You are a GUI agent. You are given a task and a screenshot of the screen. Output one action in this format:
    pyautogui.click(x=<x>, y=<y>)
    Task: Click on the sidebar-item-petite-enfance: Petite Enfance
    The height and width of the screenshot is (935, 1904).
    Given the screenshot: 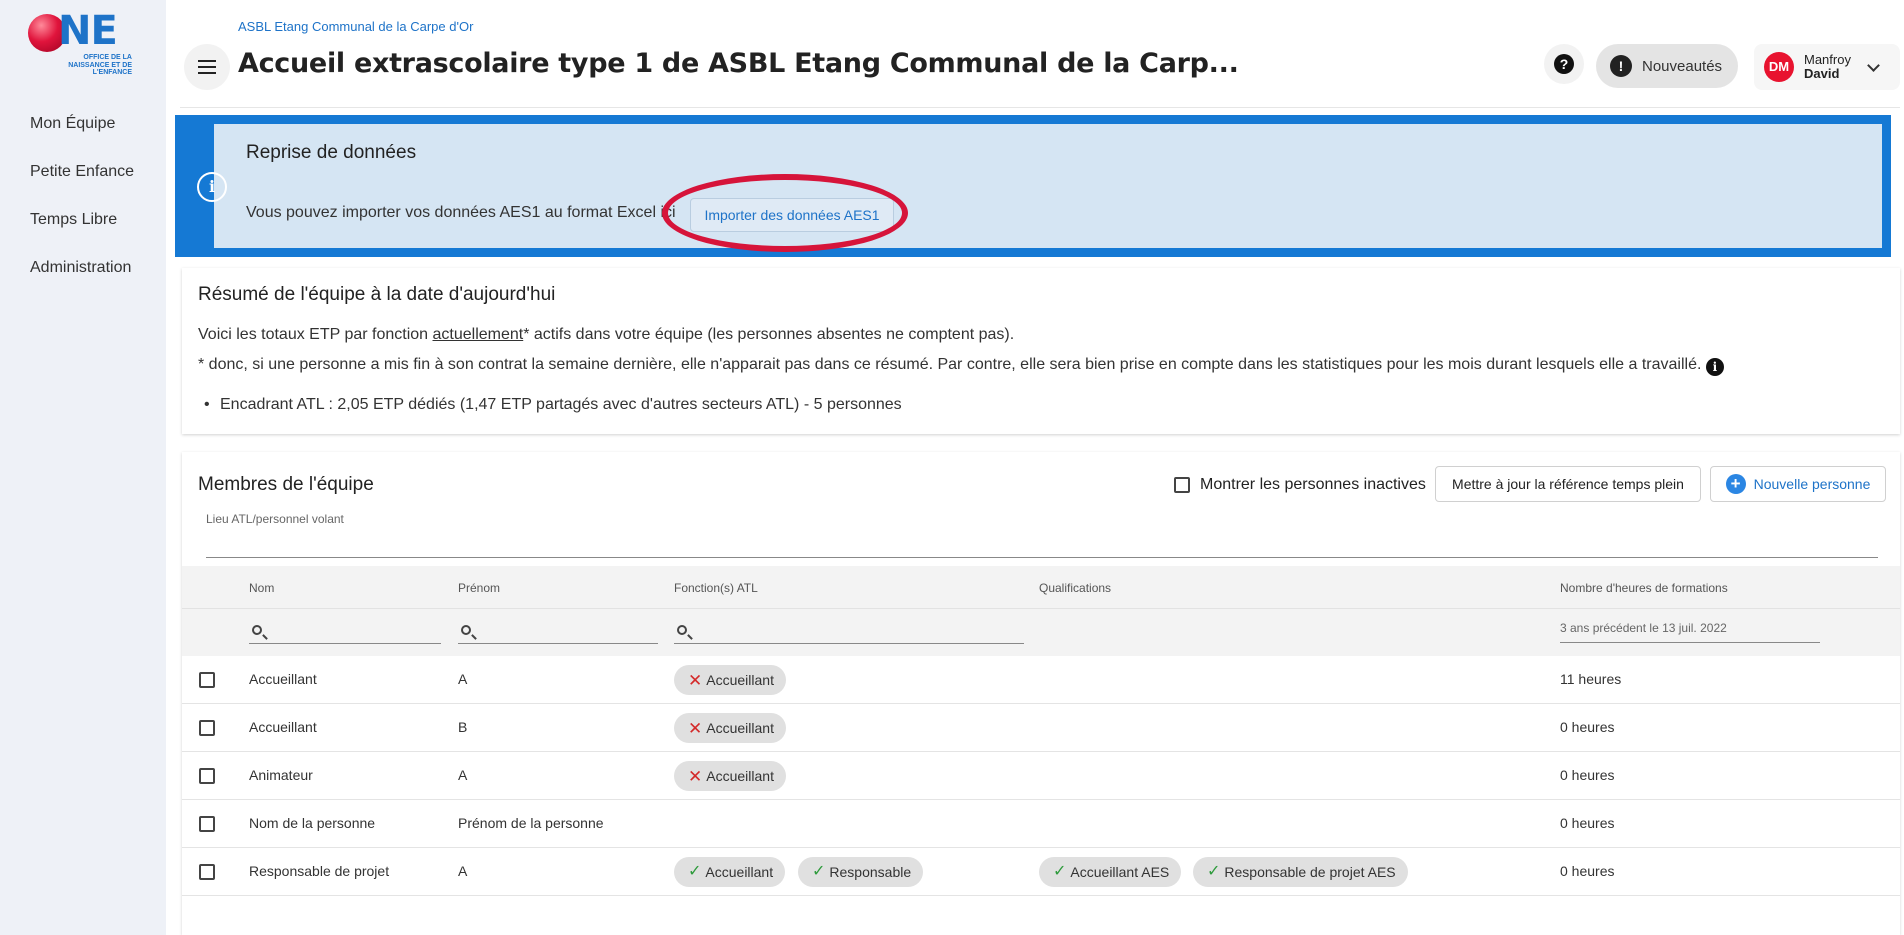 What is the action you would take?
    pyautogui.click(x=82, y=184)
    